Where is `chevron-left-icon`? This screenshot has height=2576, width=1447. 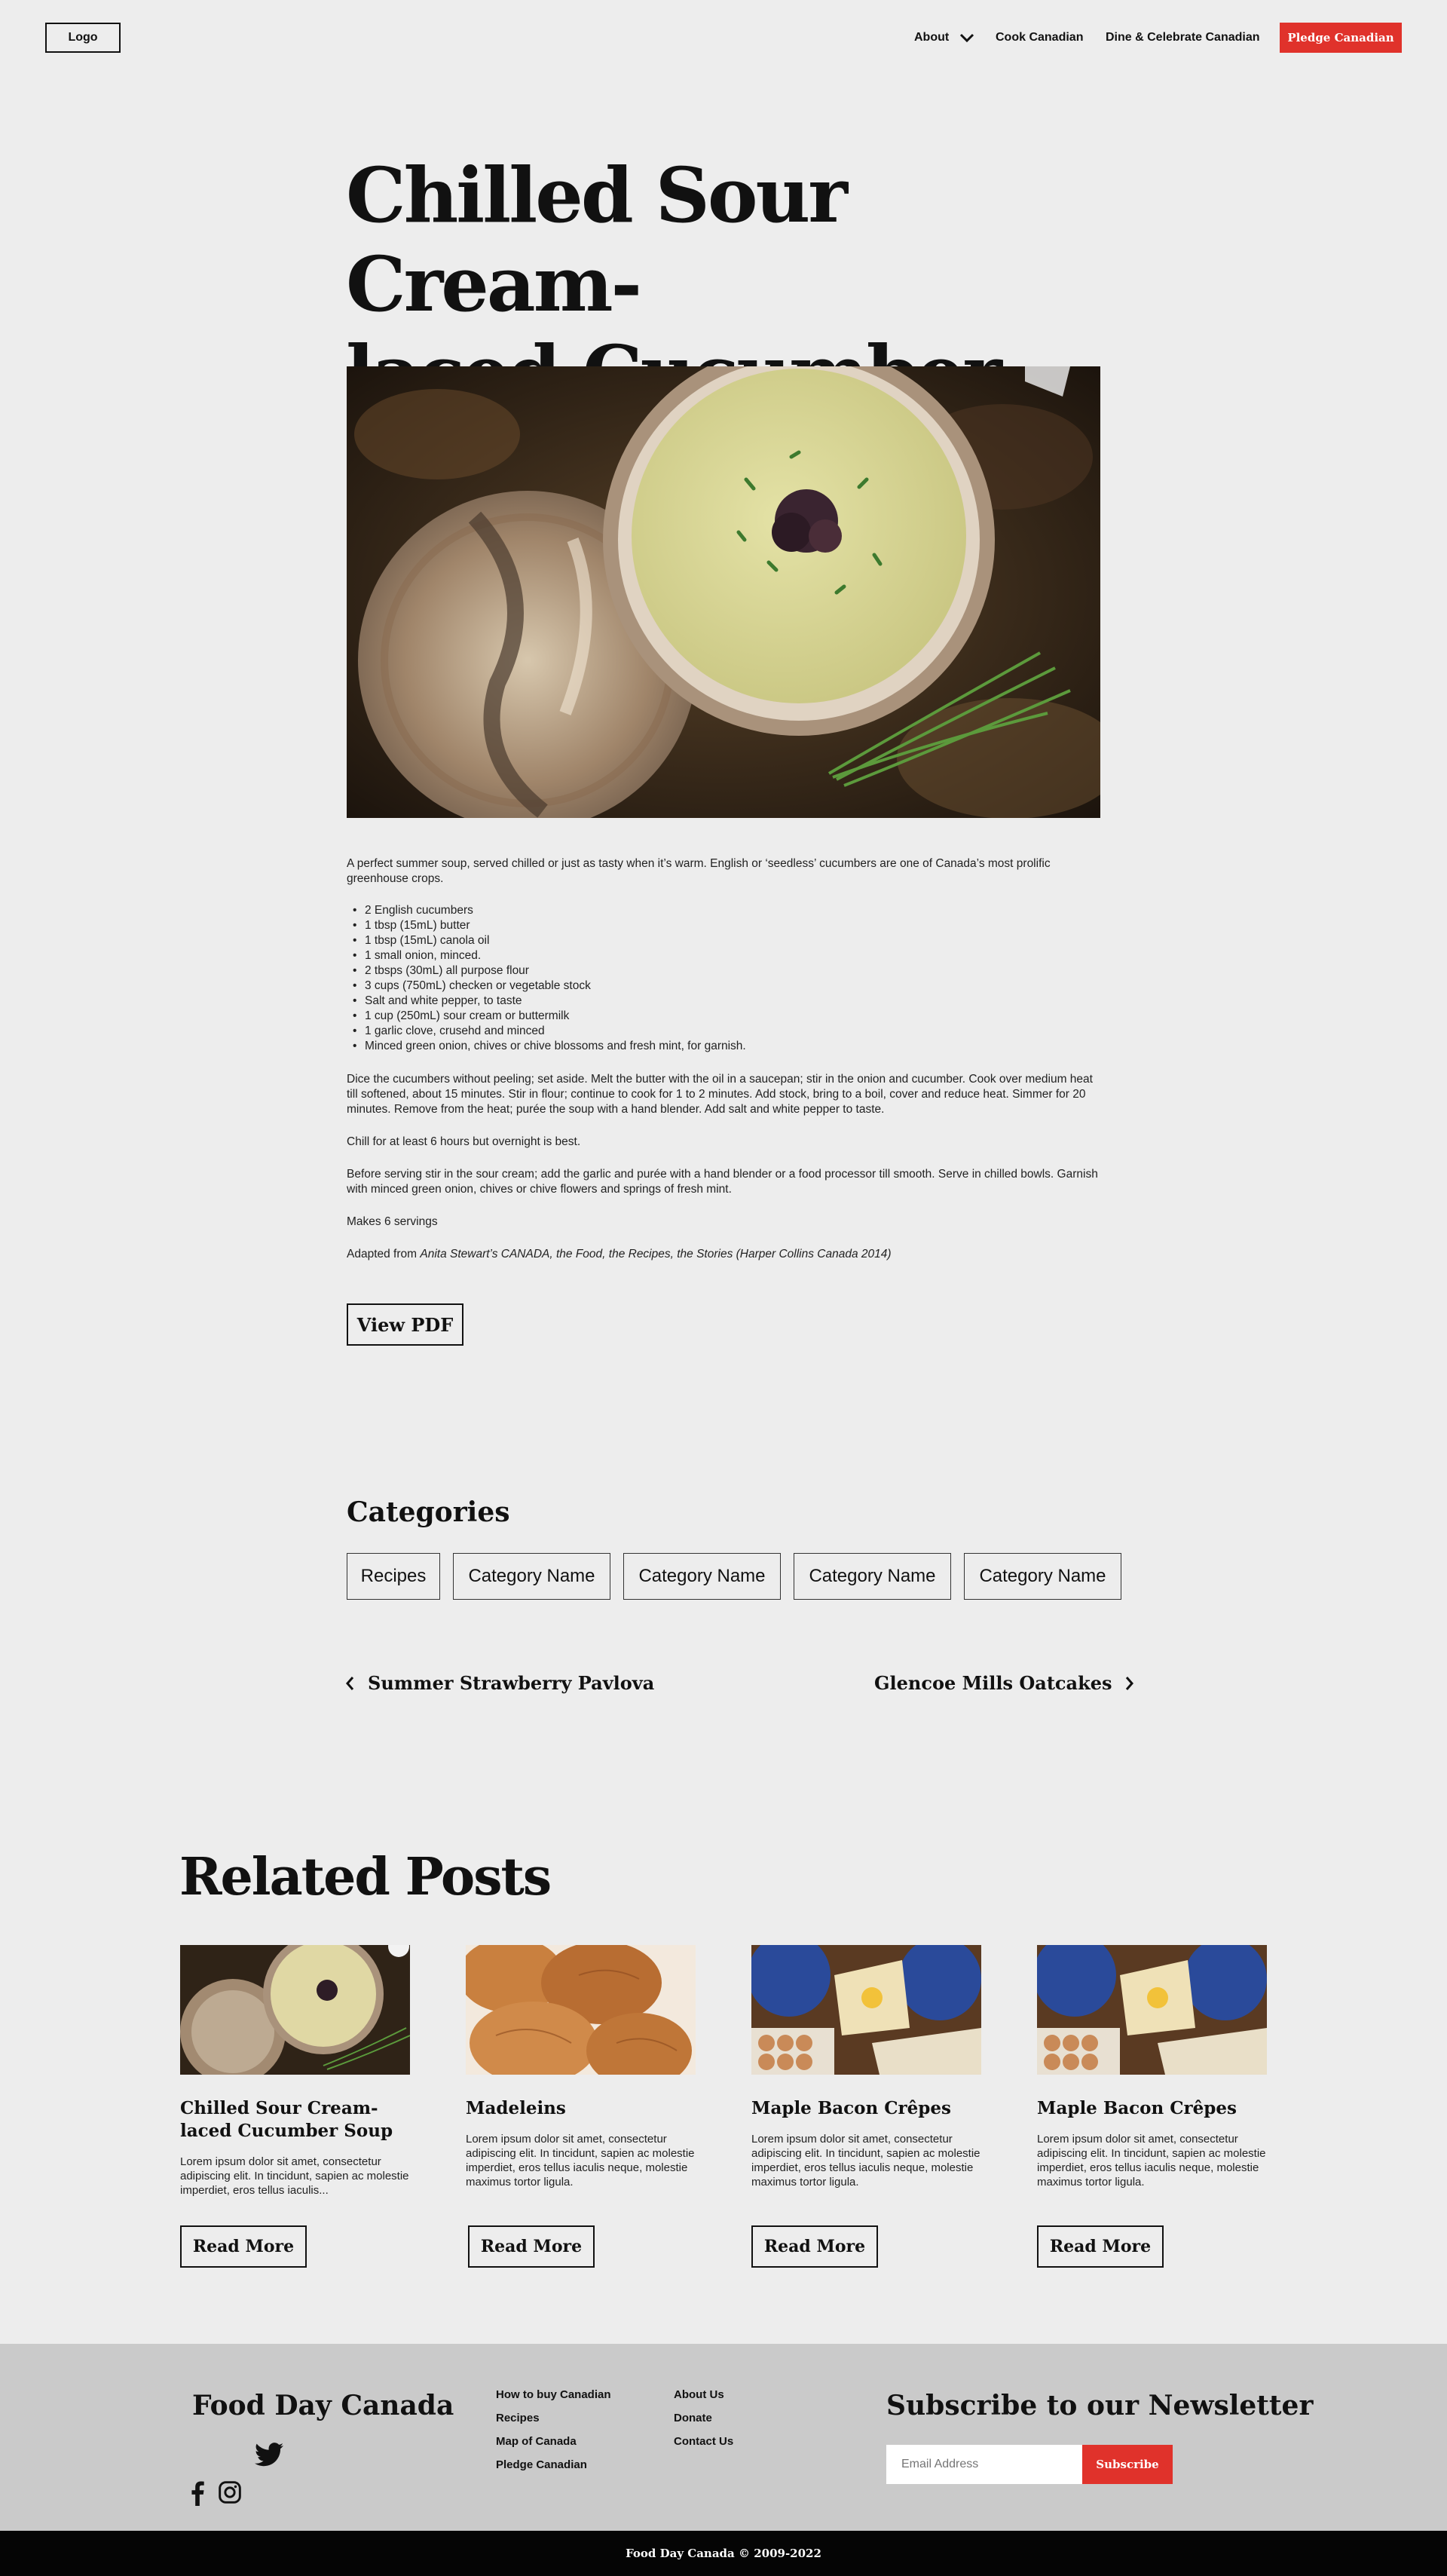 chevron-left-icon is located at coordinates (350, 1683).